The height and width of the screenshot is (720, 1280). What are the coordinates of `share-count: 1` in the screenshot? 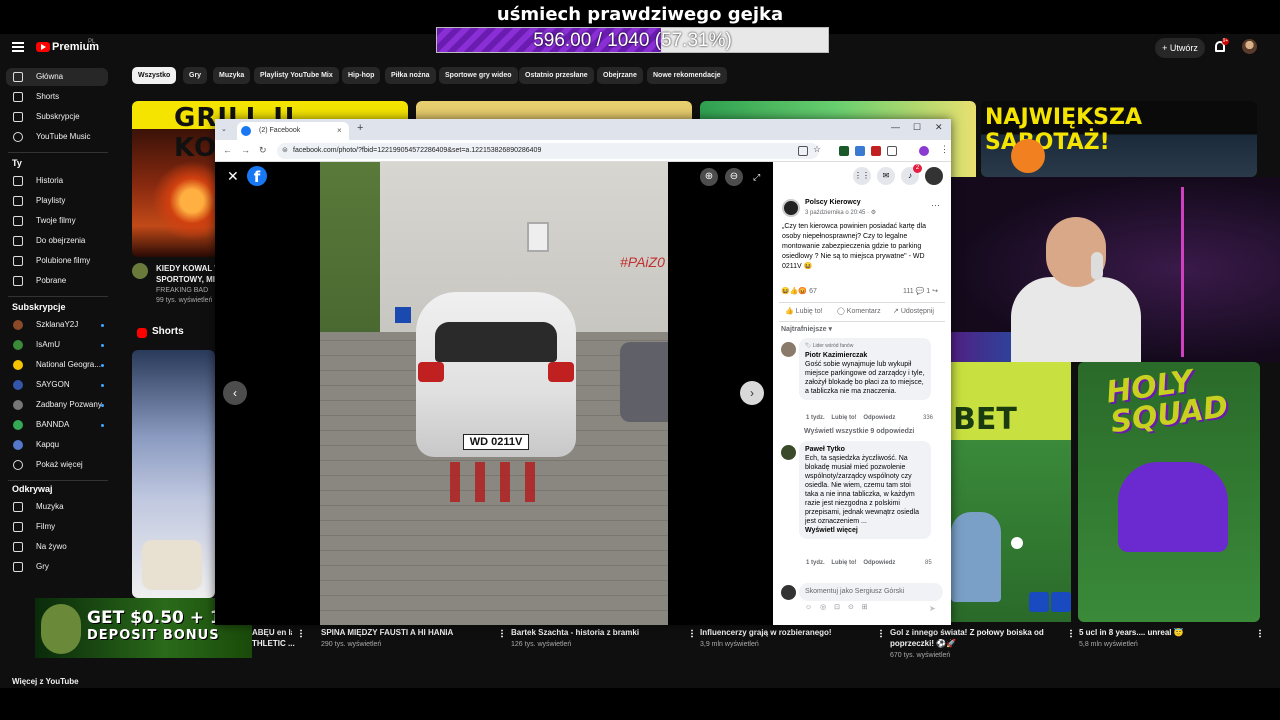 It's located at (928, 291).